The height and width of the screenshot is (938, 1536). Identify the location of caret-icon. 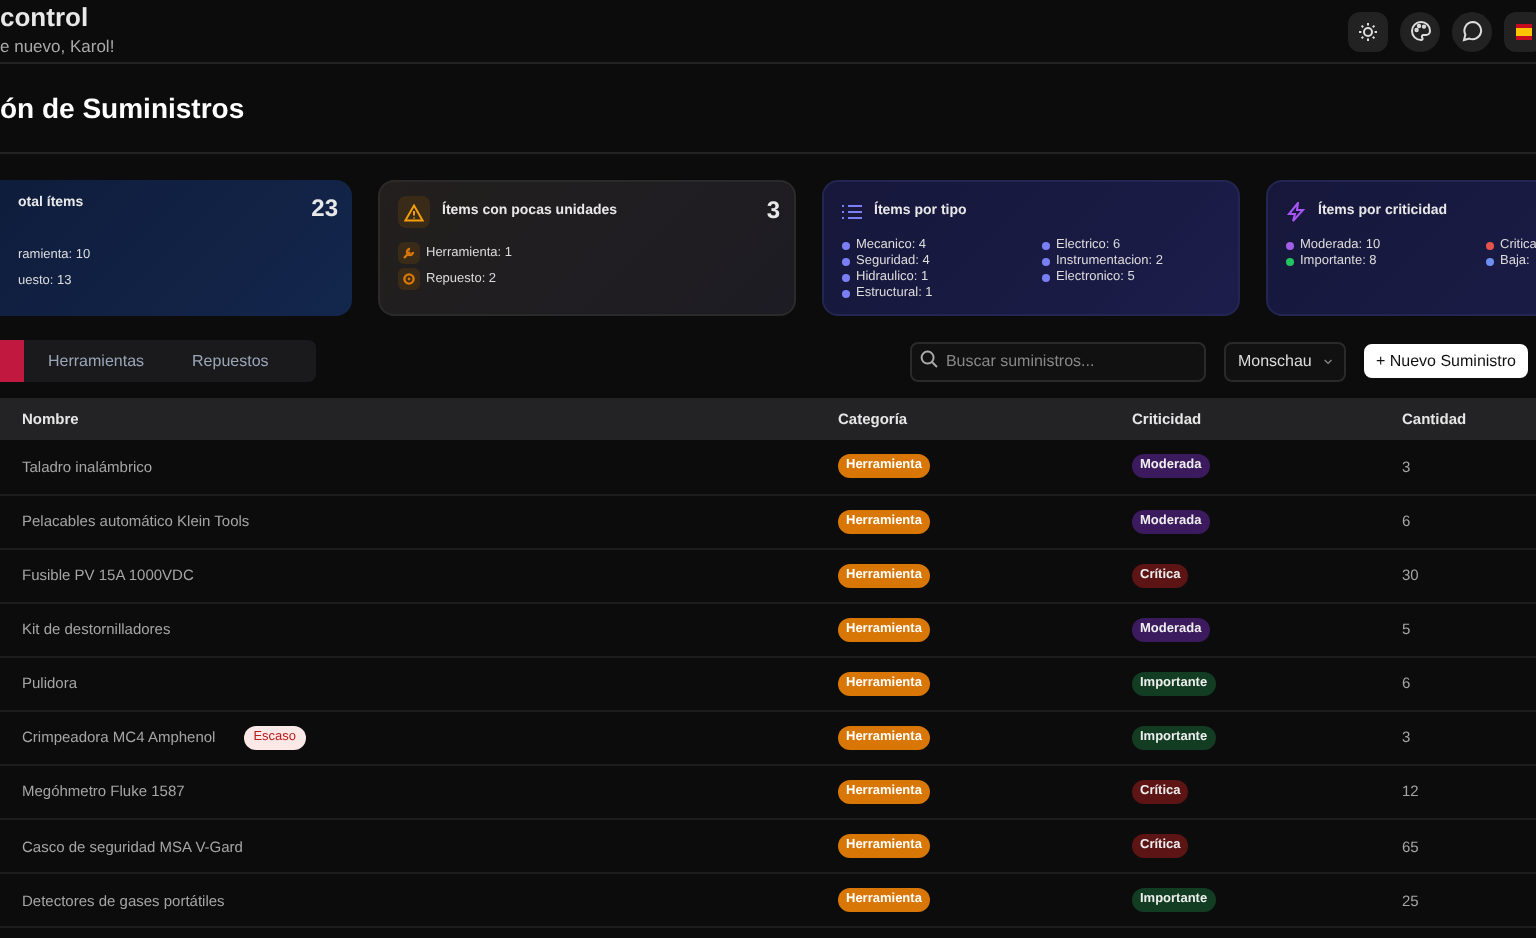
(1327, 361).